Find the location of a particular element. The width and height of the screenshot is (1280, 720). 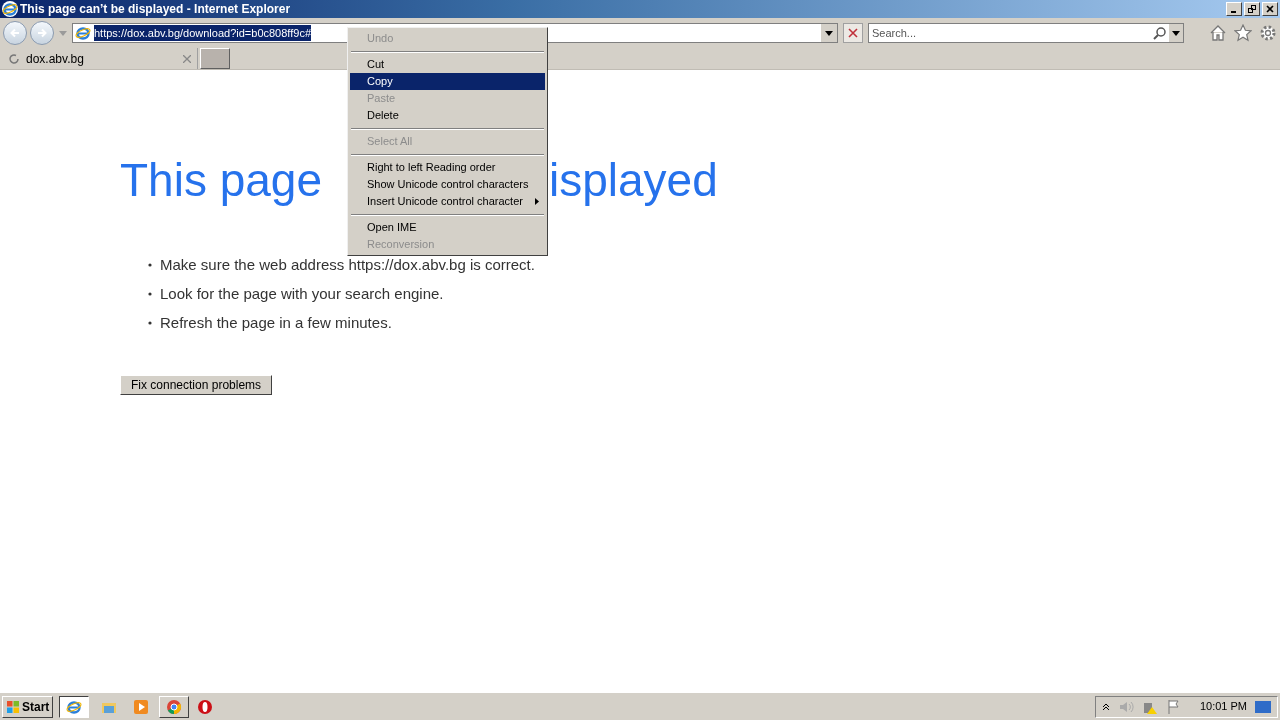

error-heading: This page is located at coordinates (221, 180).